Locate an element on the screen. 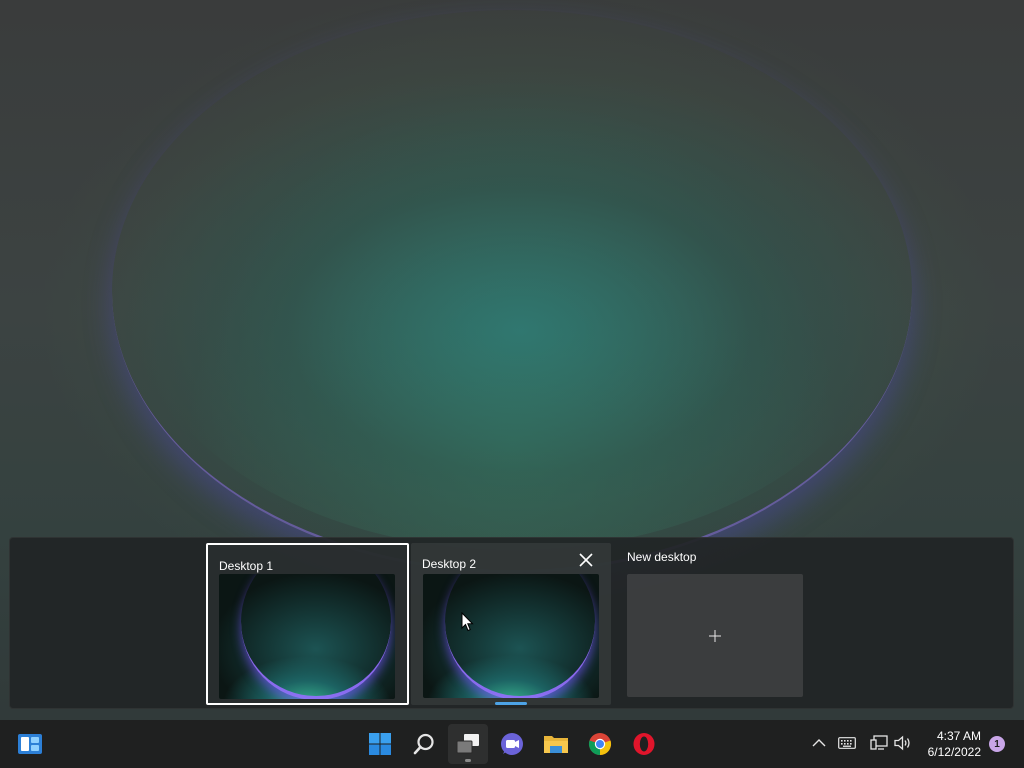 The height and width of the screenshot is (768, 1024). clock-button: 4:37 AM 6/12/2022 is located at coordinates (954, 744).